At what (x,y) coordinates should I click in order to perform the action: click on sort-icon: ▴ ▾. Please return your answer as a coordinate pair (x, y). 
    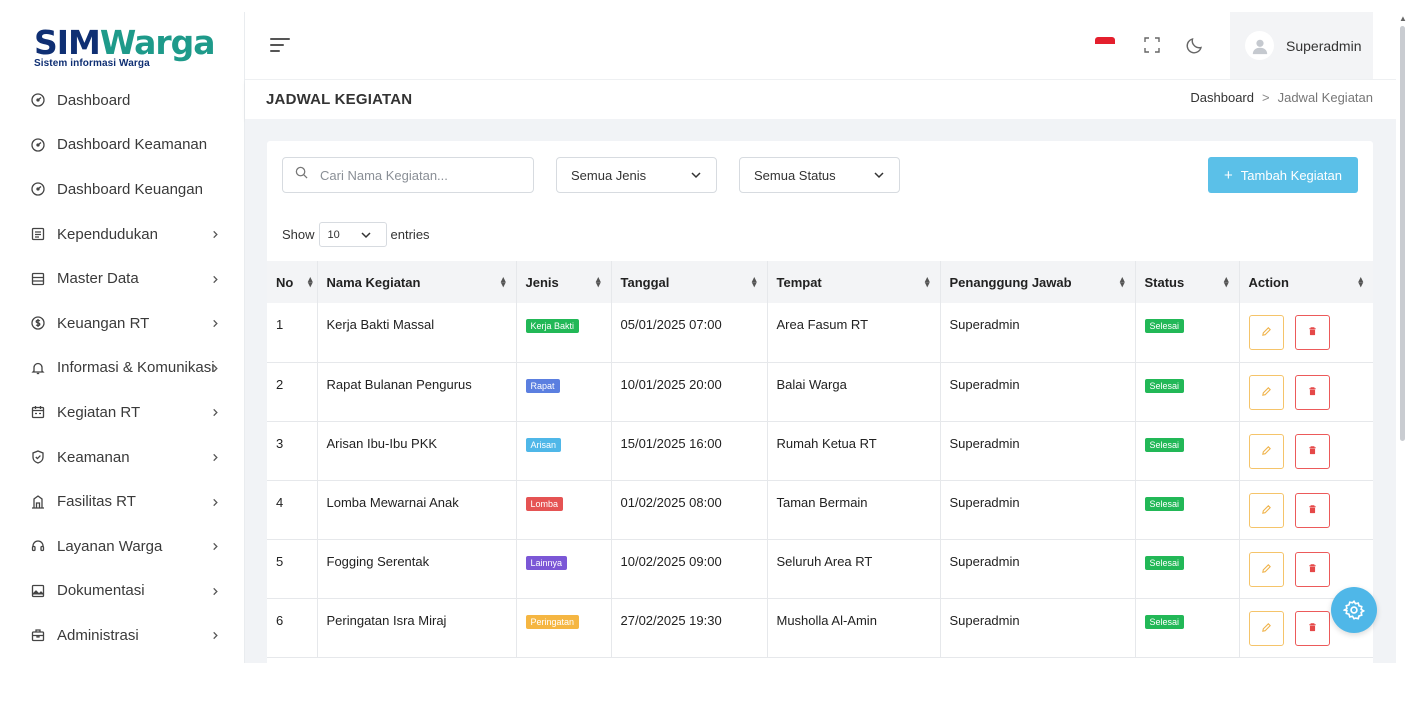
    Looking at the image, I should click on (1122, 281).